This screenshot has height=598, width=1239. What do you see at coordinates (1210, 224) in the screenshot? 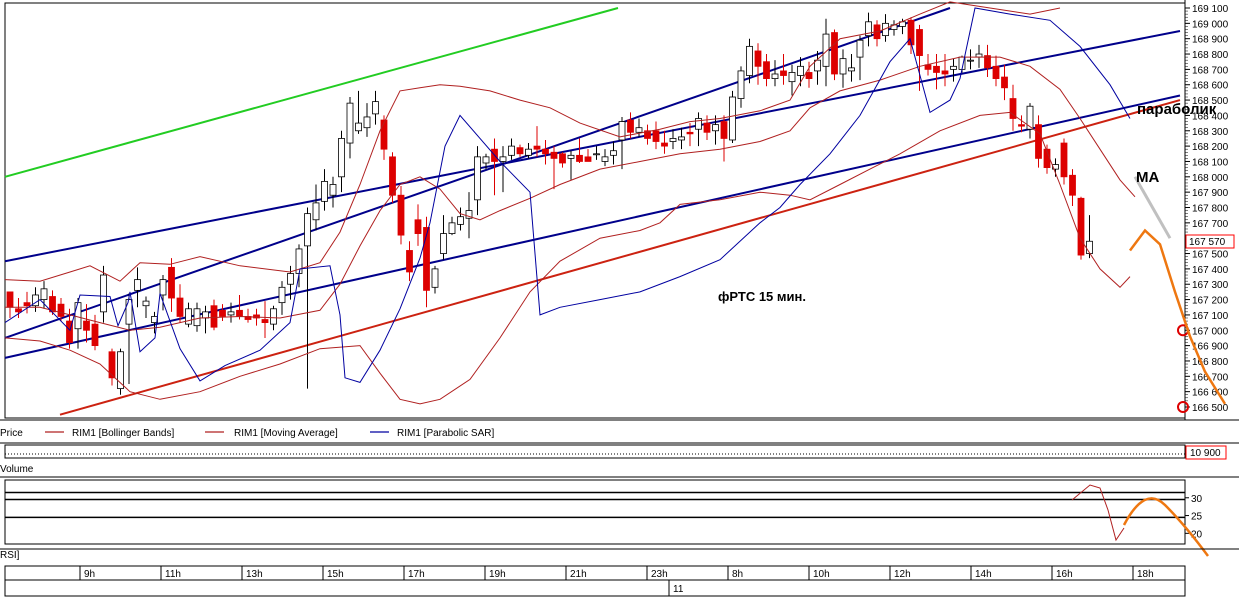
I see `price-tick-label: 167 700` at bounding box center [1210, 224].